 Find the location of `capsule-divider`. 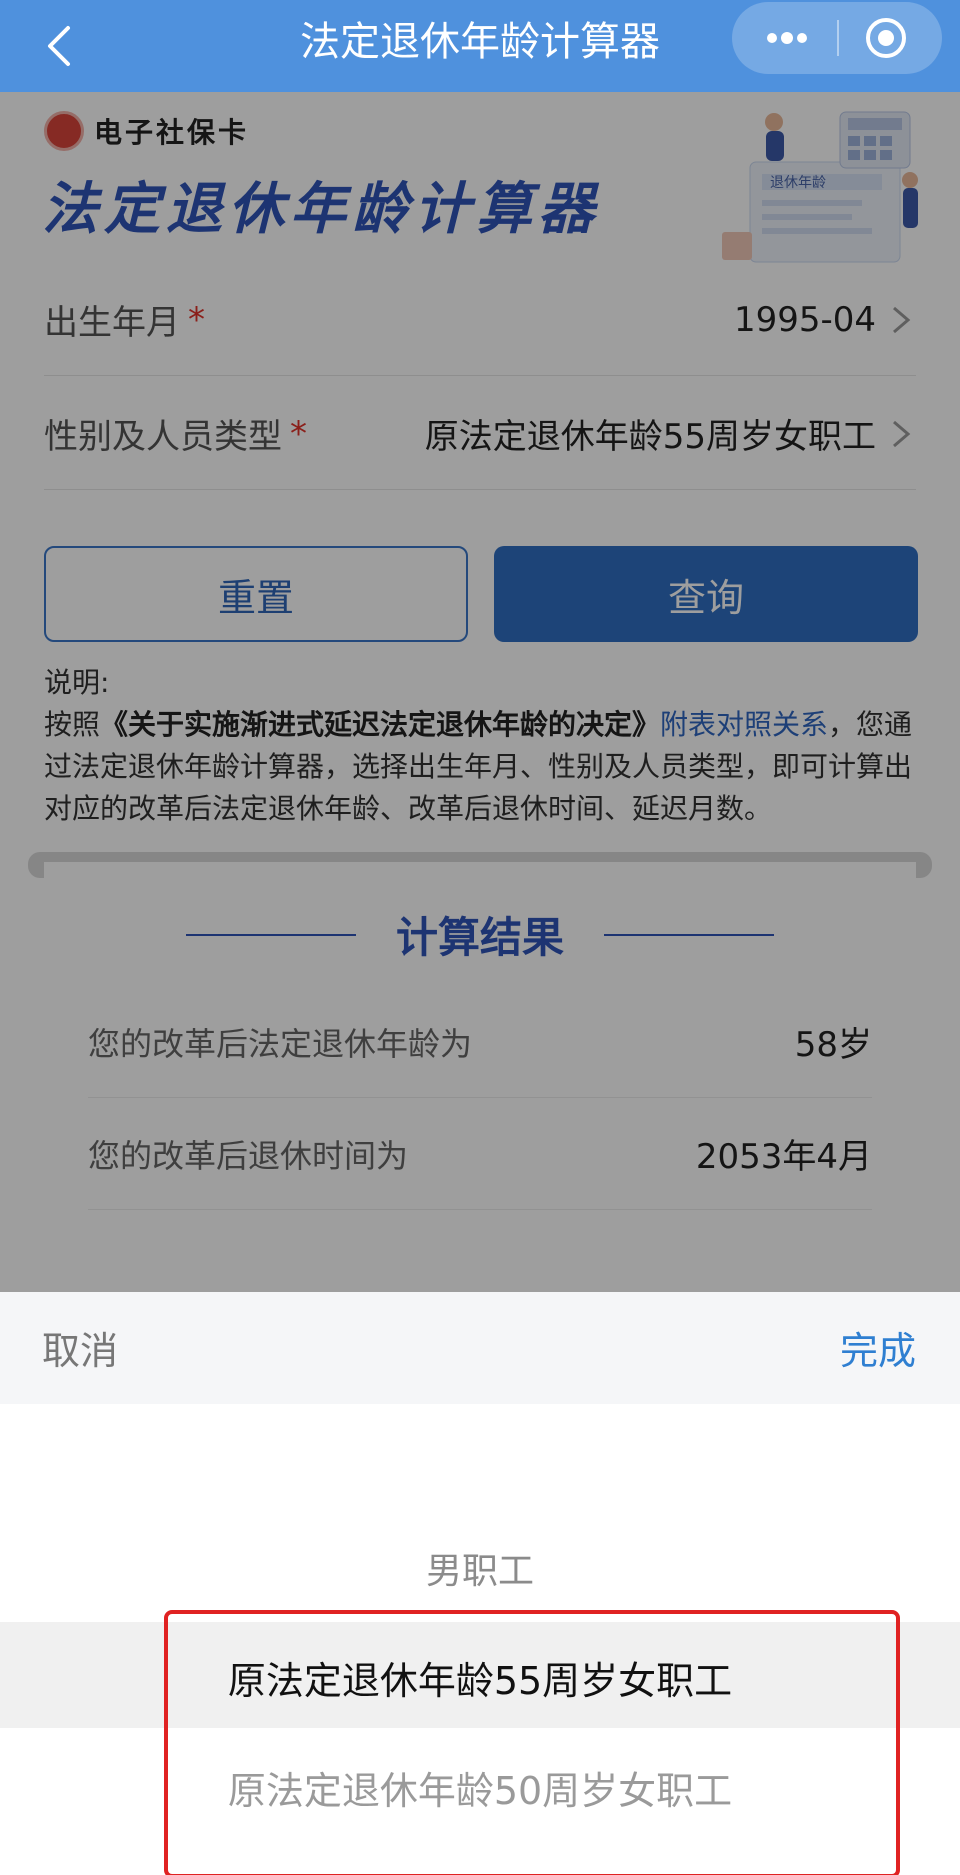

capsule-divider is located at coordinates (838, 38).